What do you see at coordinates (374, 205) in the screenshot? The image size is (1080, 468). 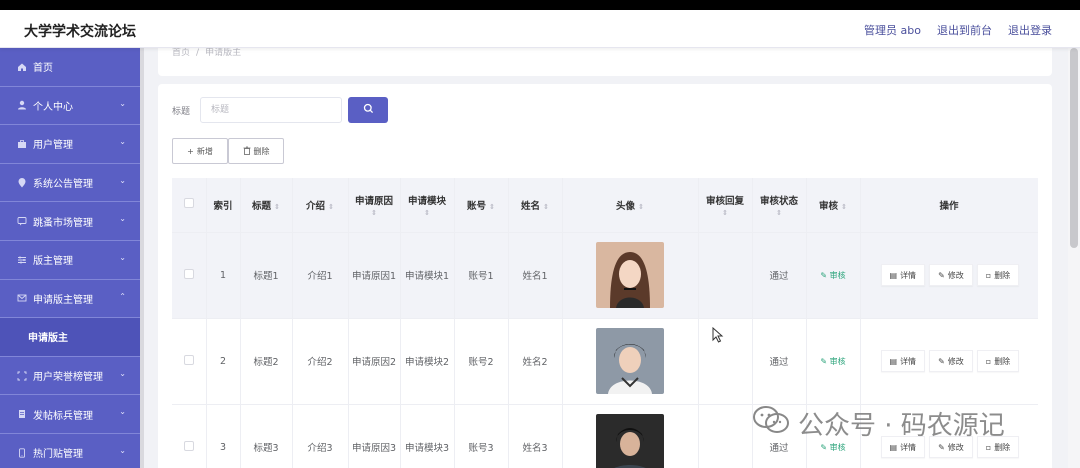 I see `column-header: 申请原因 ⇕` at bounding box center [374, 205].